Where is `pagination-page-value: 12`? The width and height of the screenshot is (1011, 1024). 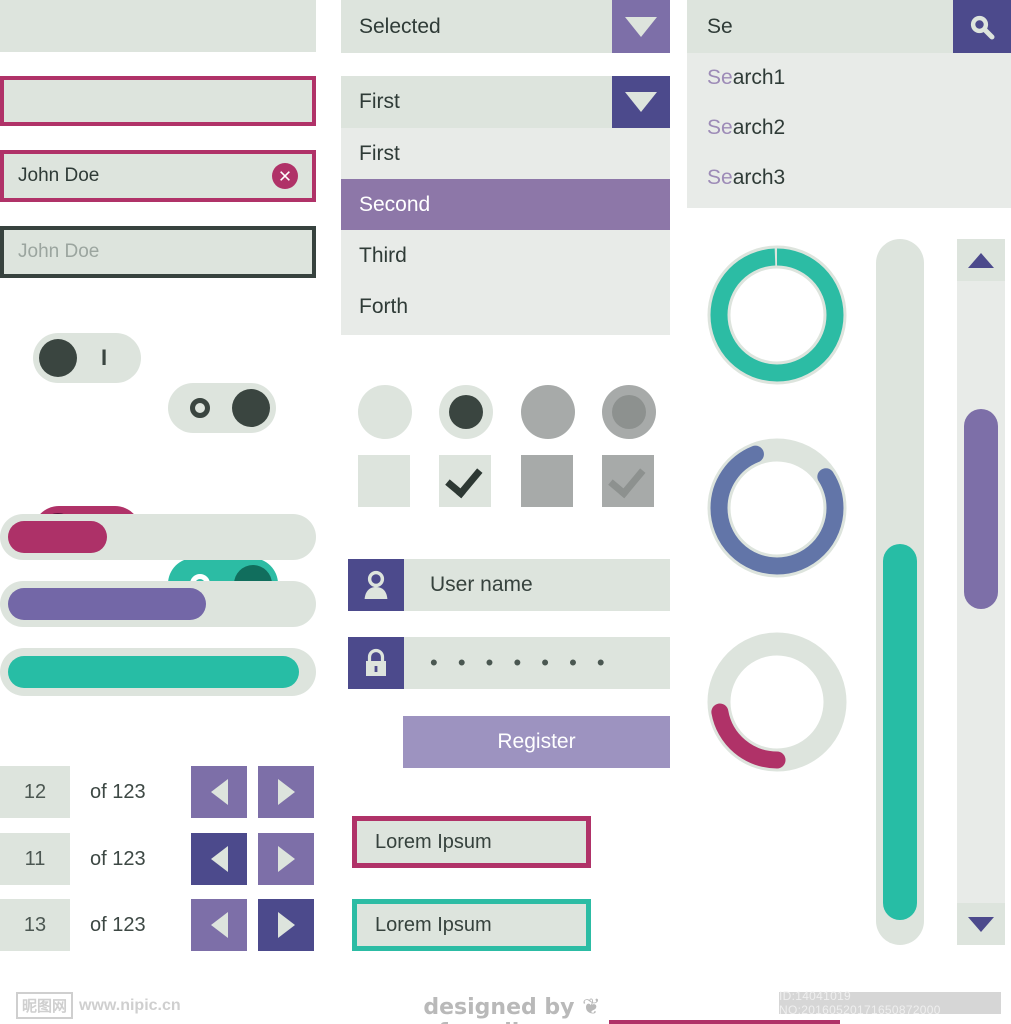 pagination-page-value: 12 is located at coordinates (35, 791).